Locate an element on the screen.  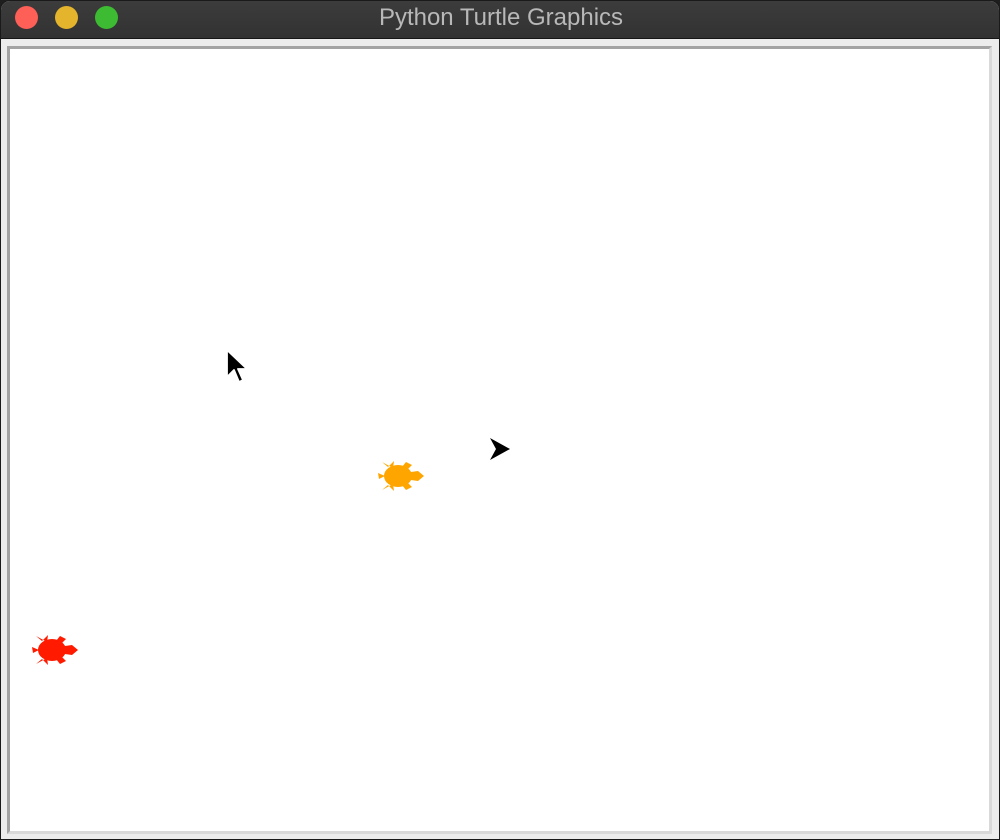
window-title: Python Turtle Graphics is located at coordinates (501, 17).